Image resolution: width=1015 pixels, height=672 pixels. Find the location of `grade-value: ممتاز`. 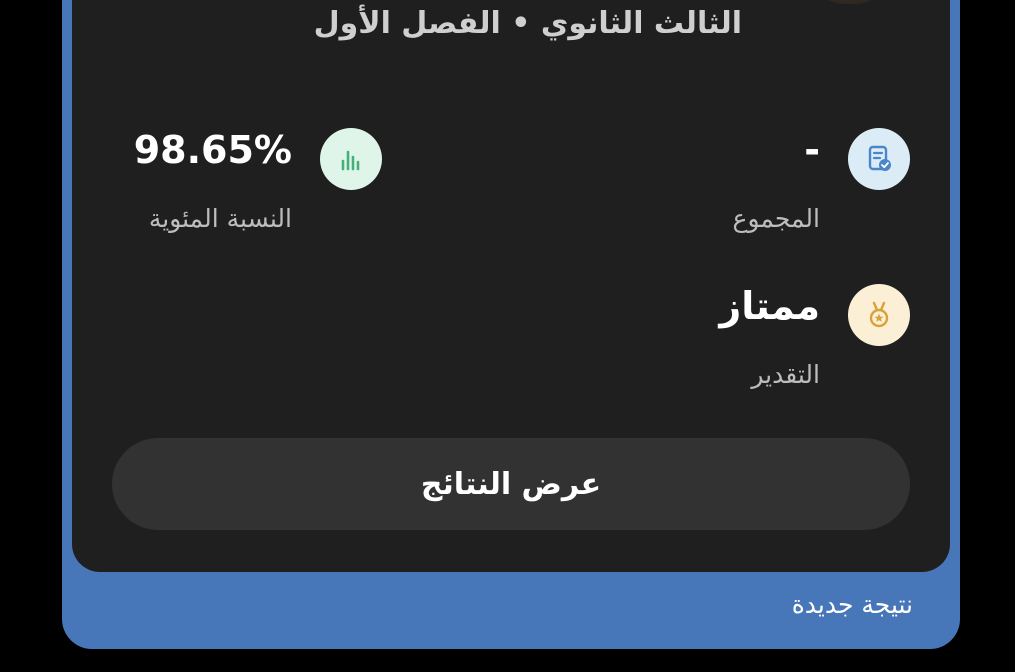

grade-value: ممتاز is located at coordinates (769, 306).